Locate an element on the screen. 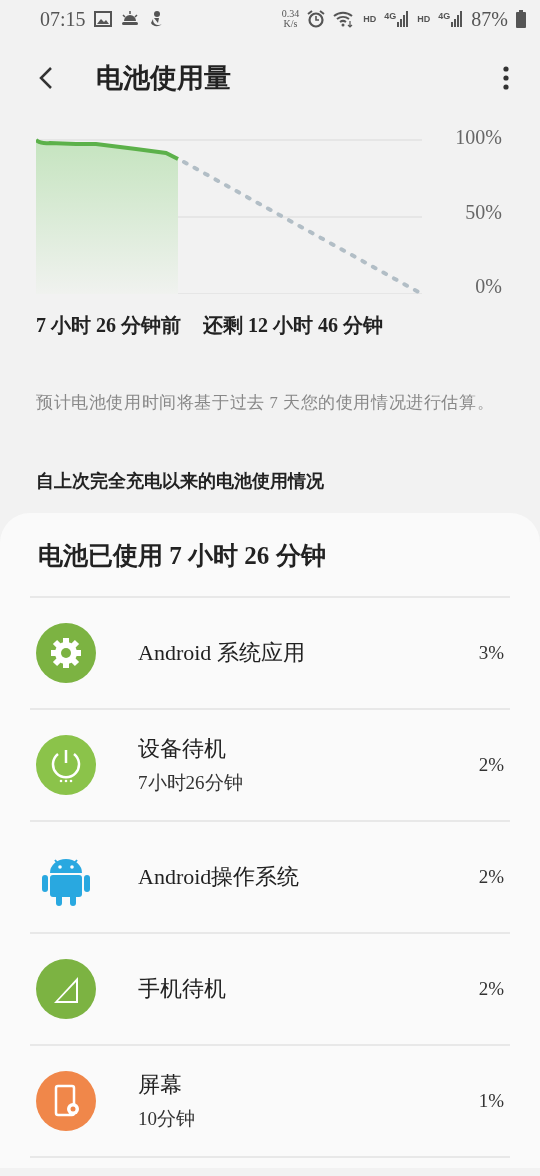 Image resolution: width=540 pixels, height=1176 pixels. app-name: 屏幕 is located at coordinates (160, 1085).